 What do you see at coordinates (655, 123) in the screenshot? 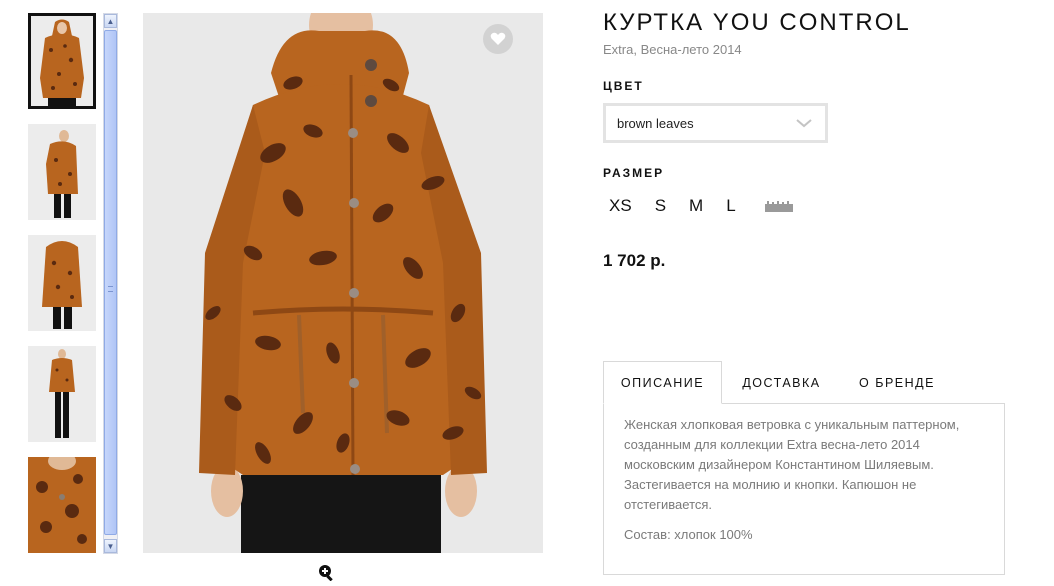
I see `color-select-value: brown leaves` at bounding box center [655, 123].